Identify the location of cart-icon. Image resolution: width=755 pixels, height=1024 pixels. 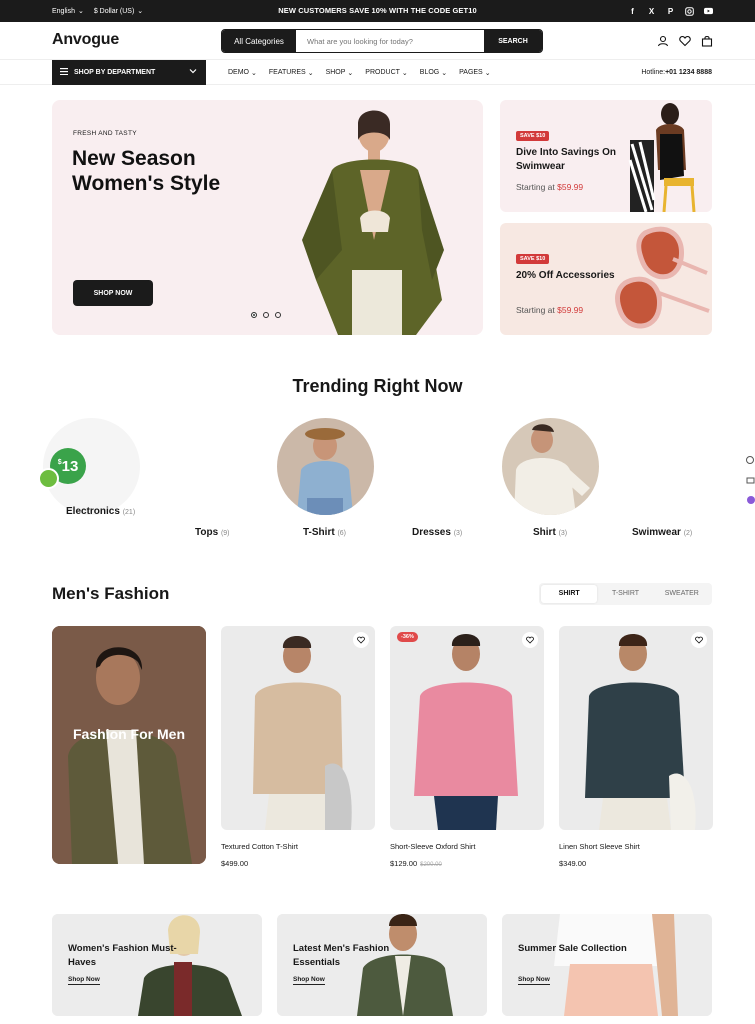
(750, 478).